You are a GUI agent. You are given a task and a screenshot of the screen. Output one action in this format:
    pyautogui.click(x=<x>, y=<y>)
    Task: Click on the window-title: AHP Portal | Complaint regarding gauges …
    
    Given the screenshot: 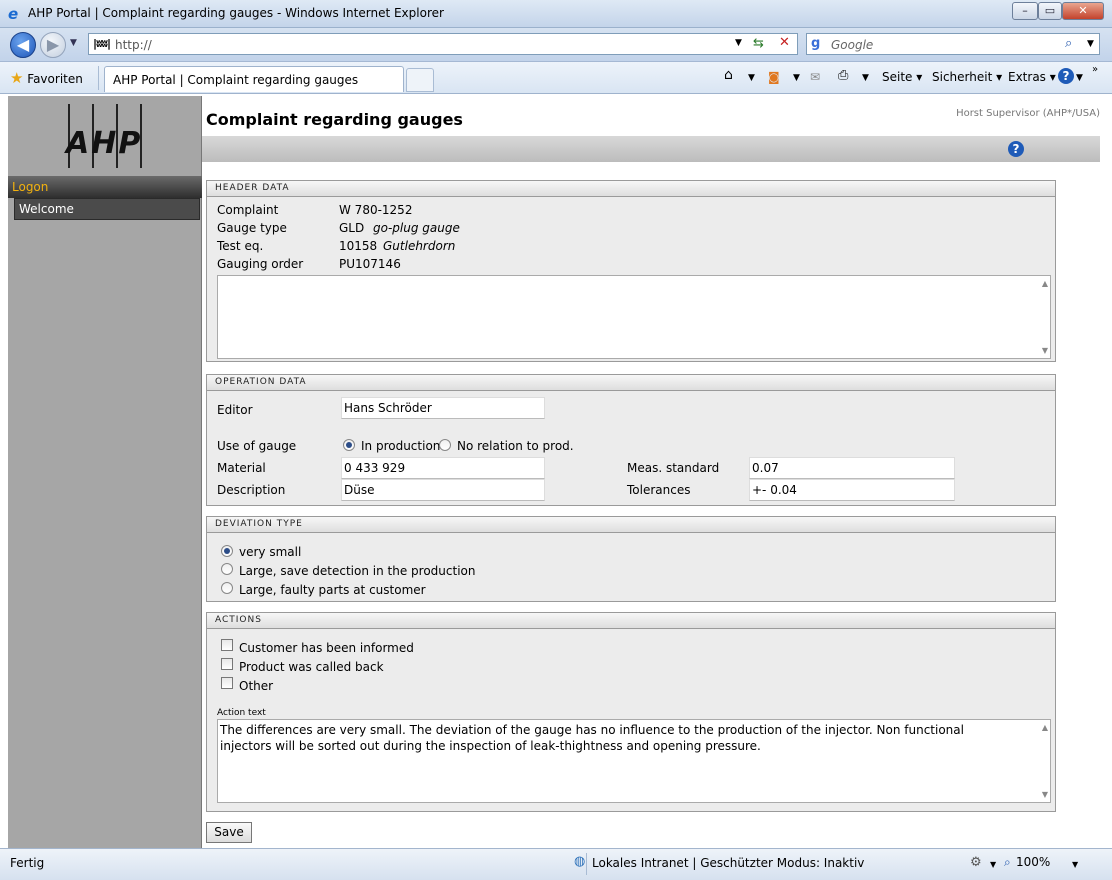 What is the action you would take?
    pyautogui.click(x=236, y=13)
    